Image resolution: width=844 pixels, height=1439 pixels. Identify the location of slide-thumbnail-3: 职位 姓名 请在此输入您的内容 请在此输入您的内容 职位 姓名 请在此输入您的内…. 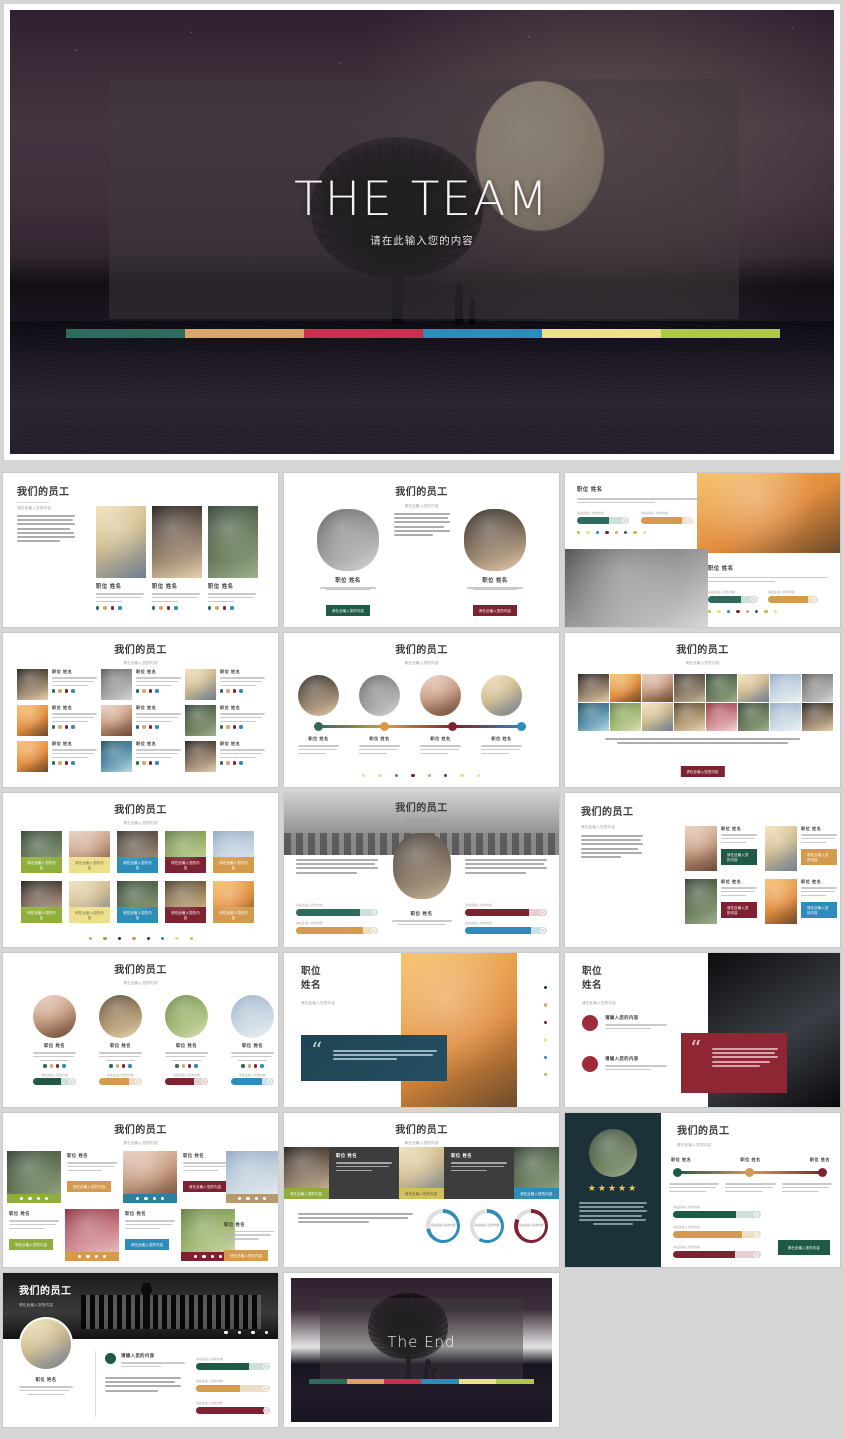
(702, 550).